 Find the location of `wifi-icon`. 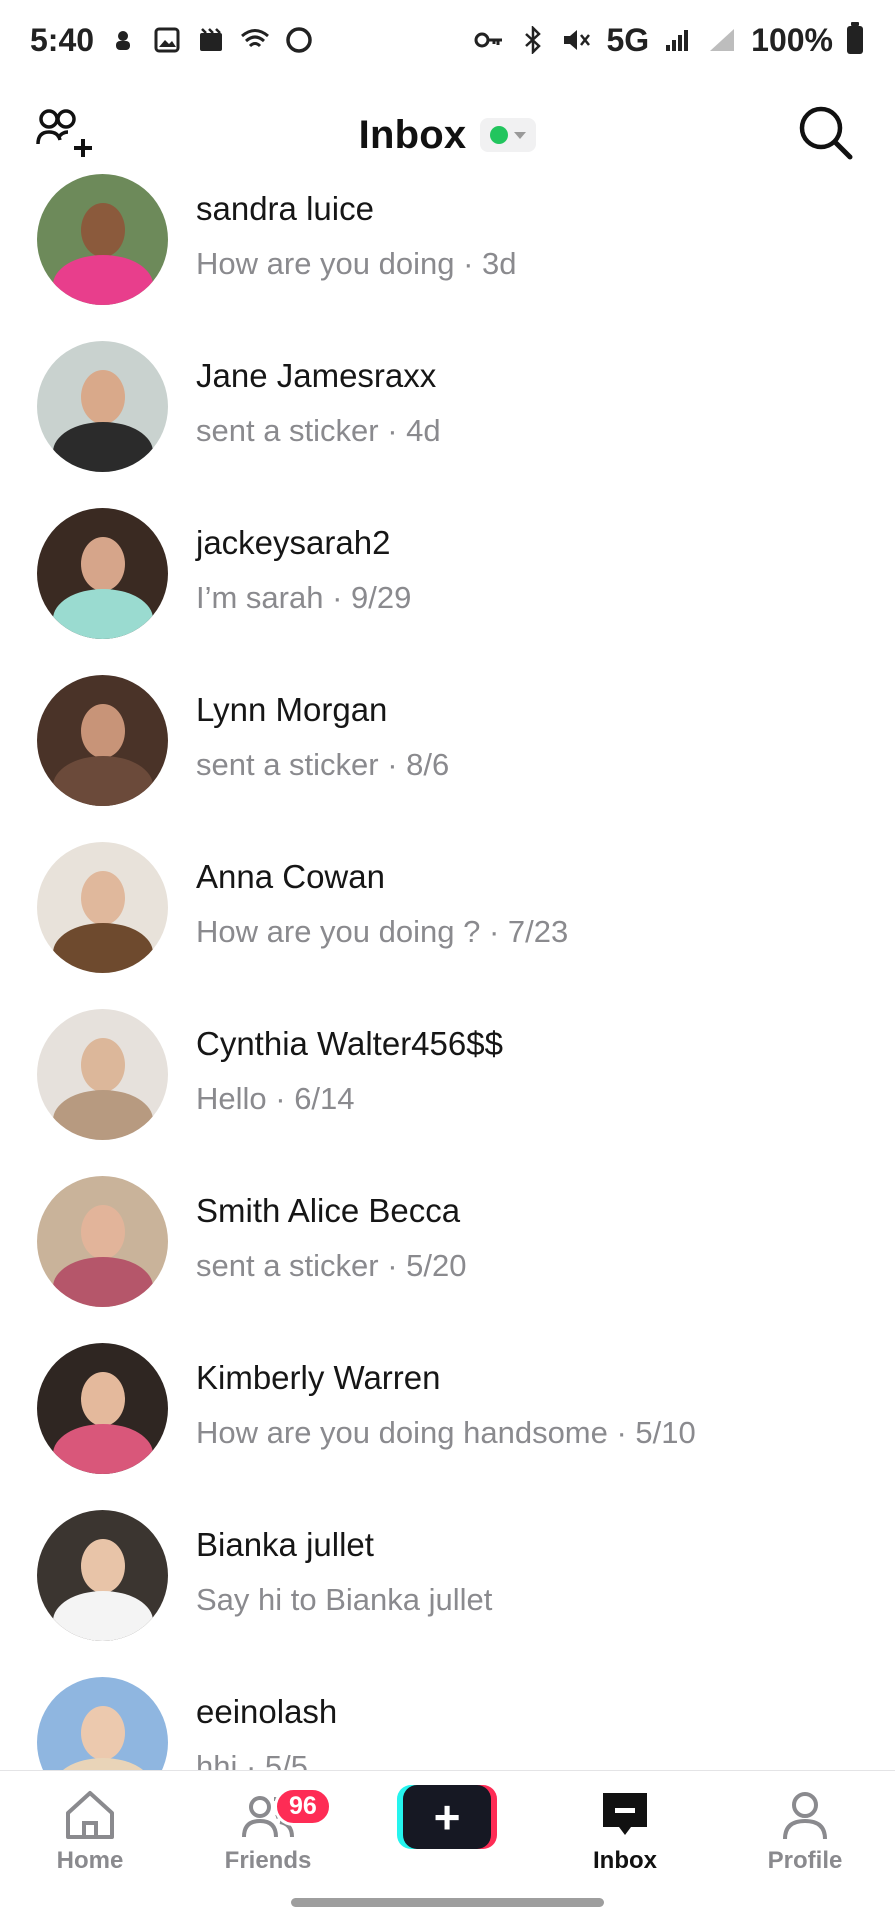

wifi-icon is located at coordinates (255, 40).